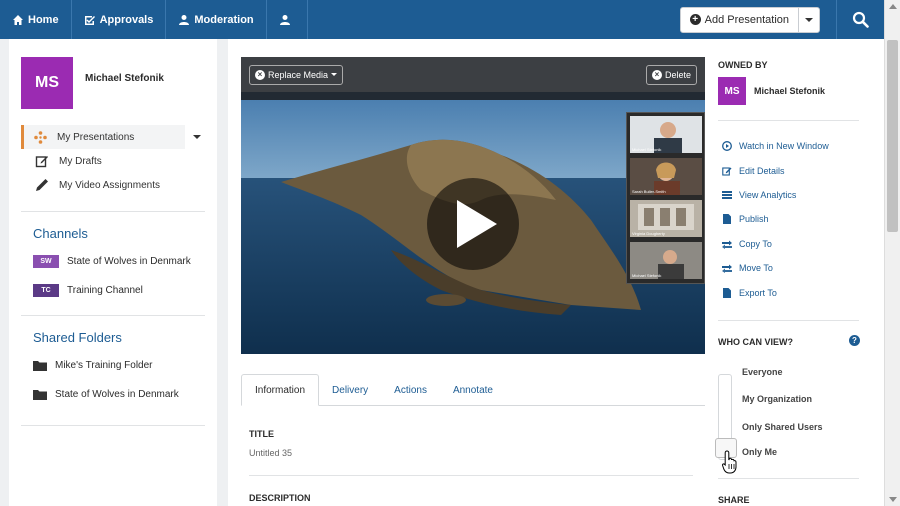 The height and width of the screenshot is (506, 900). I want to click on move-to-link: Move To, so click(747, 268).